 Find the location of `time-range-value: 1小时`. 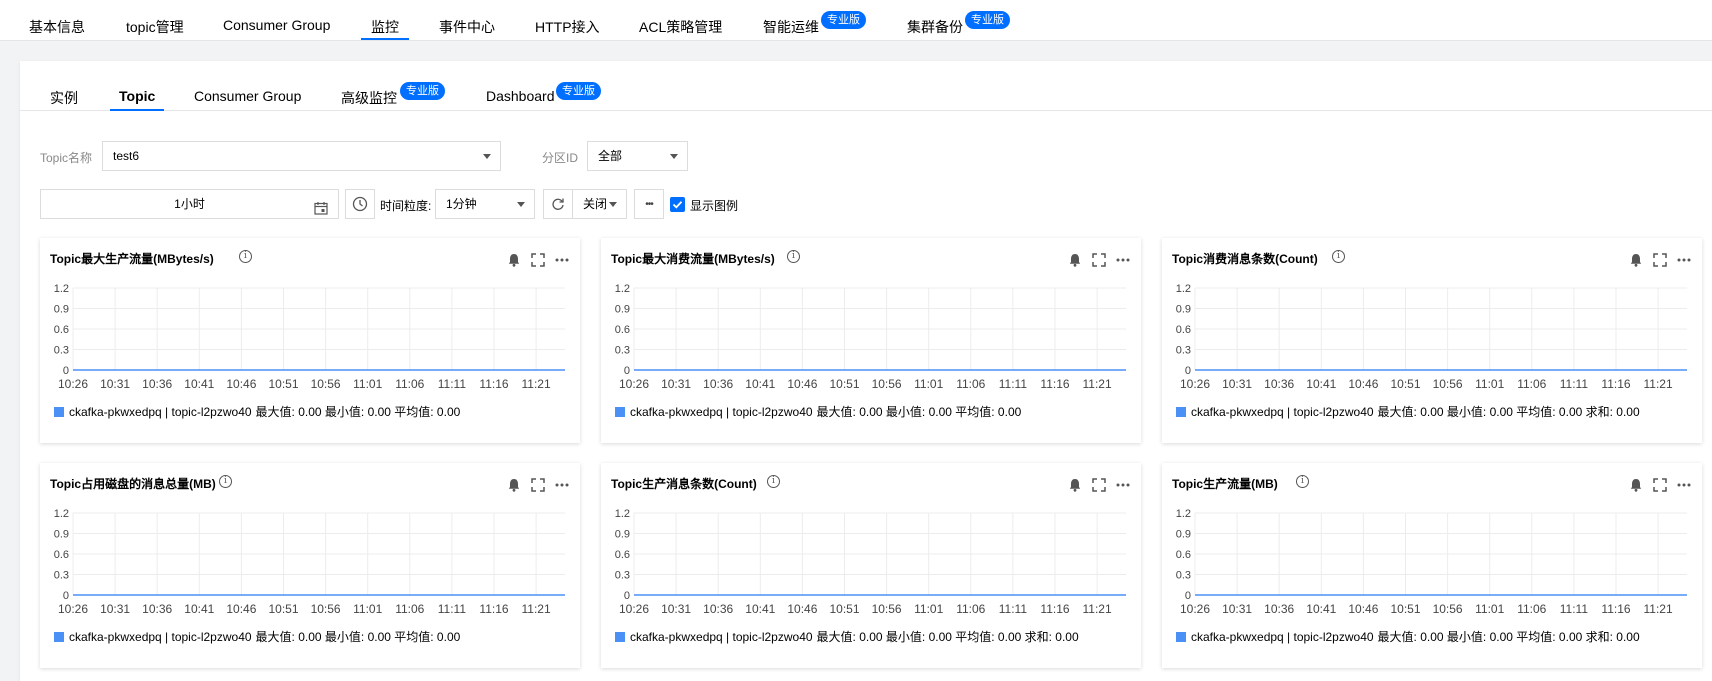

time-range-value: 1小时 is located at coordinates (189, 204).